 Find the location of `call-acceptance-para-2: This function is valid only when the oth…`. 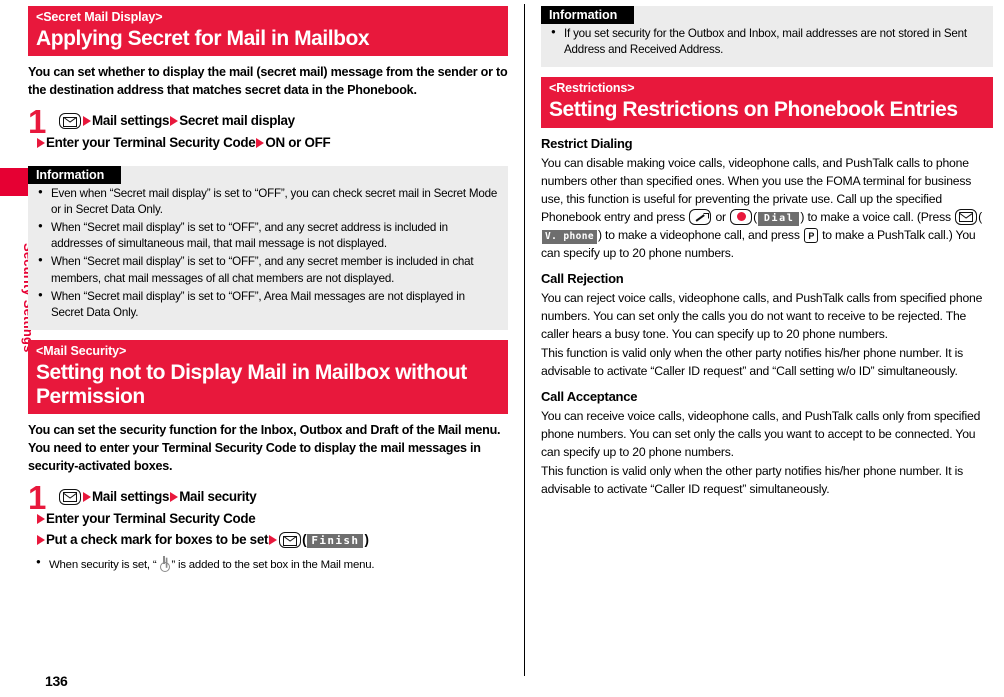

call-acceptance-para-2: This function is valid only when the oth… is located at coordinates (752, 480).